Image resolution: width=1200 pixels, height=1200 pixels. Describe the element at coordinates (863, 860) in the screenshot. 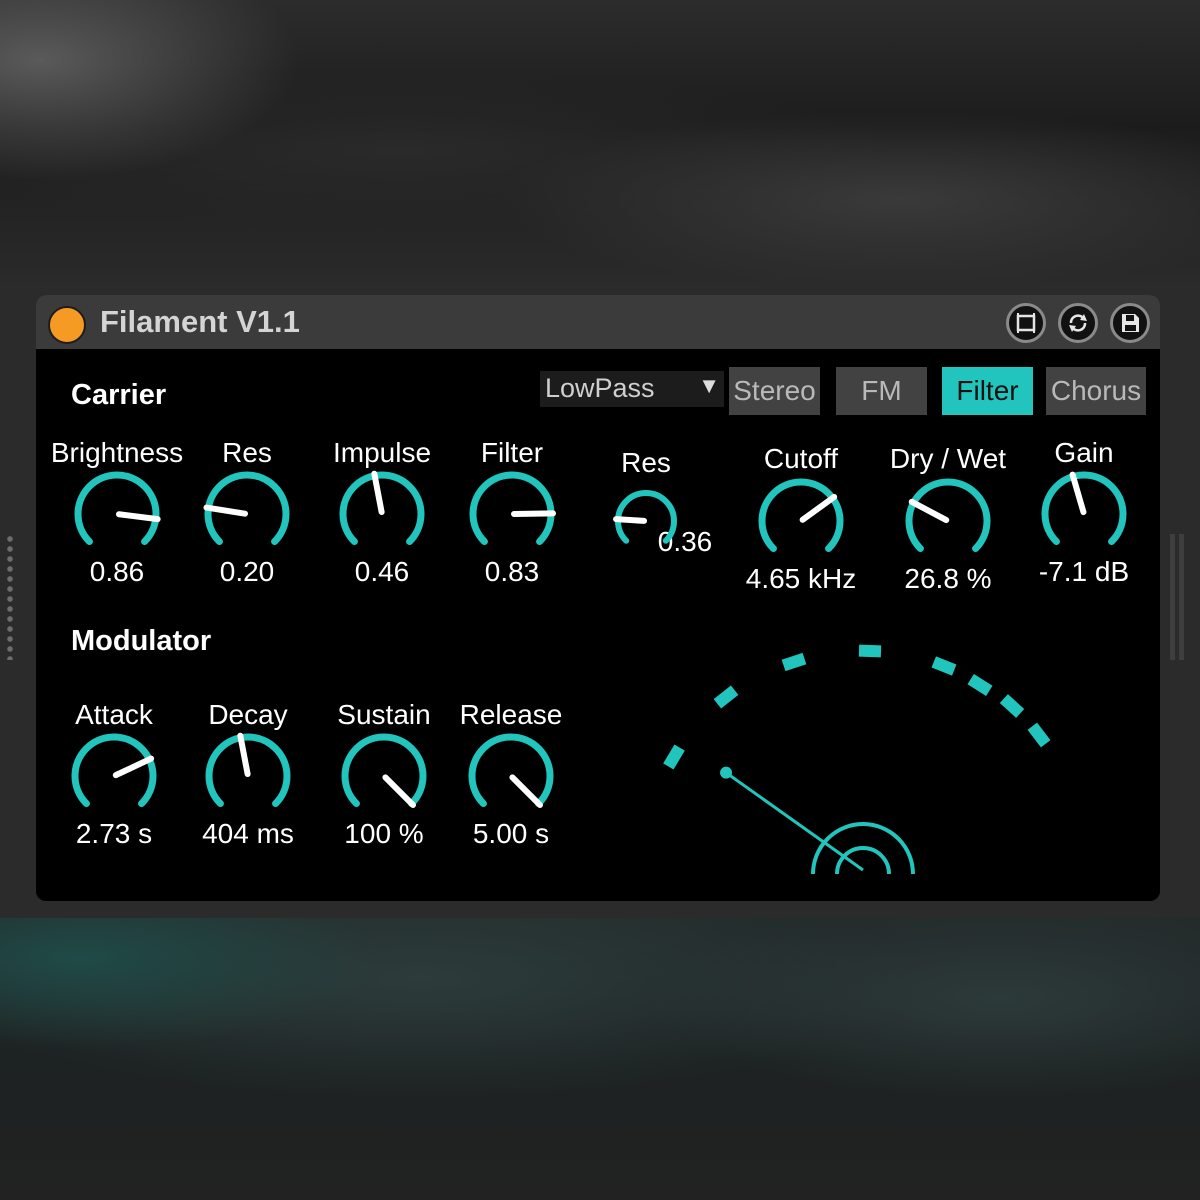

I see `meter-hub-inner` at that location.